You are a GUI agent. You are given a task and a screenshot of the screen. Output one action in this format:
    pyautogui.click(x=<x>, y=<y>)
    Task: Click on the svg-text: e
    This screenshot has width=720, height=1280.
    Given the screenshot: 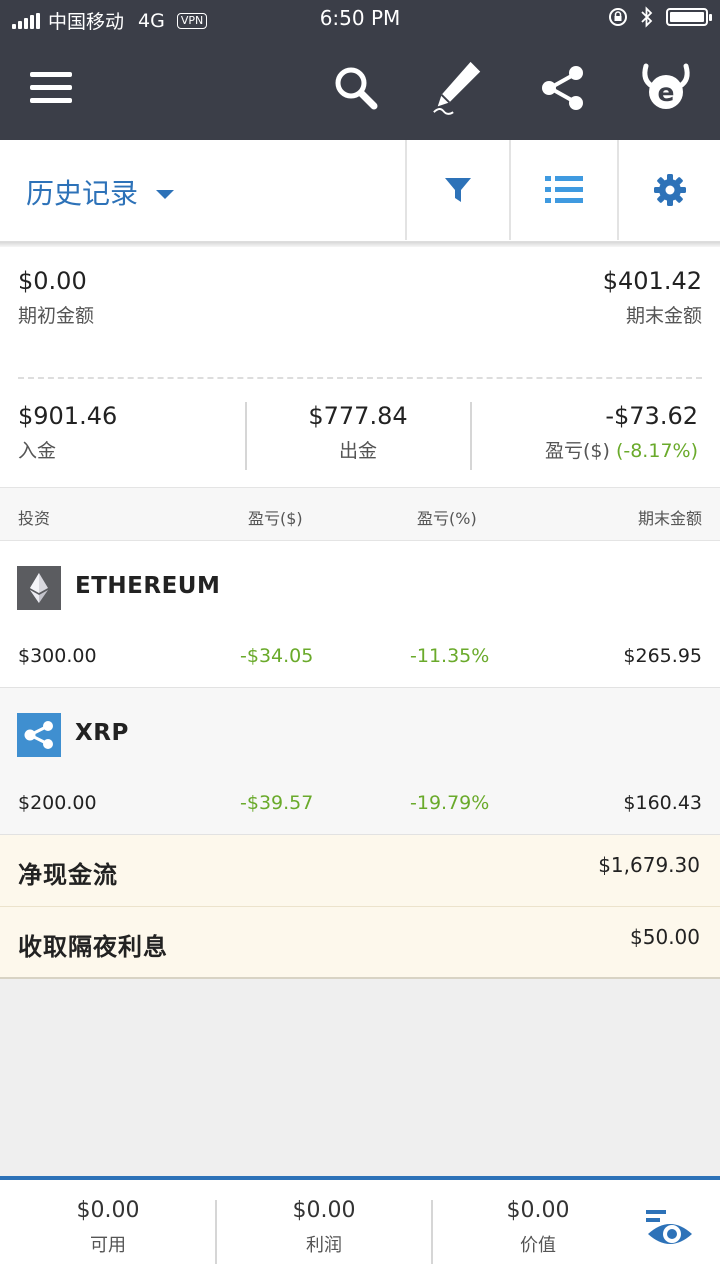 What is the action you would take?
    pyautogui.click(x=666, y=92)
    